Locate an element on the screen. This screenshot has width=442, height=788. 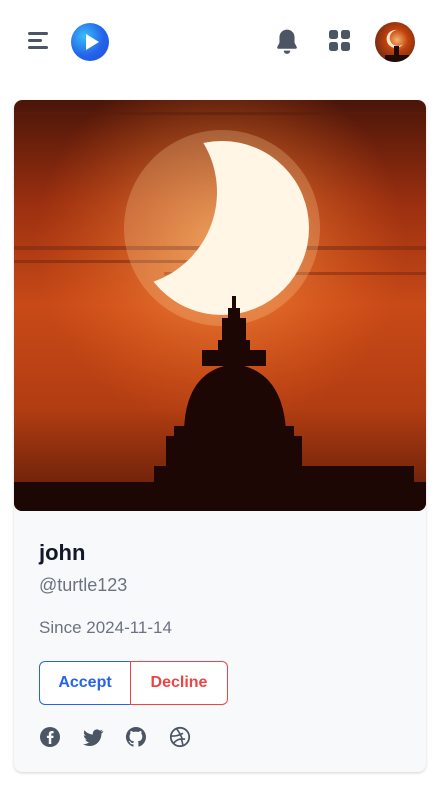
decline-button: Decline is located at coordinates (179, 683).